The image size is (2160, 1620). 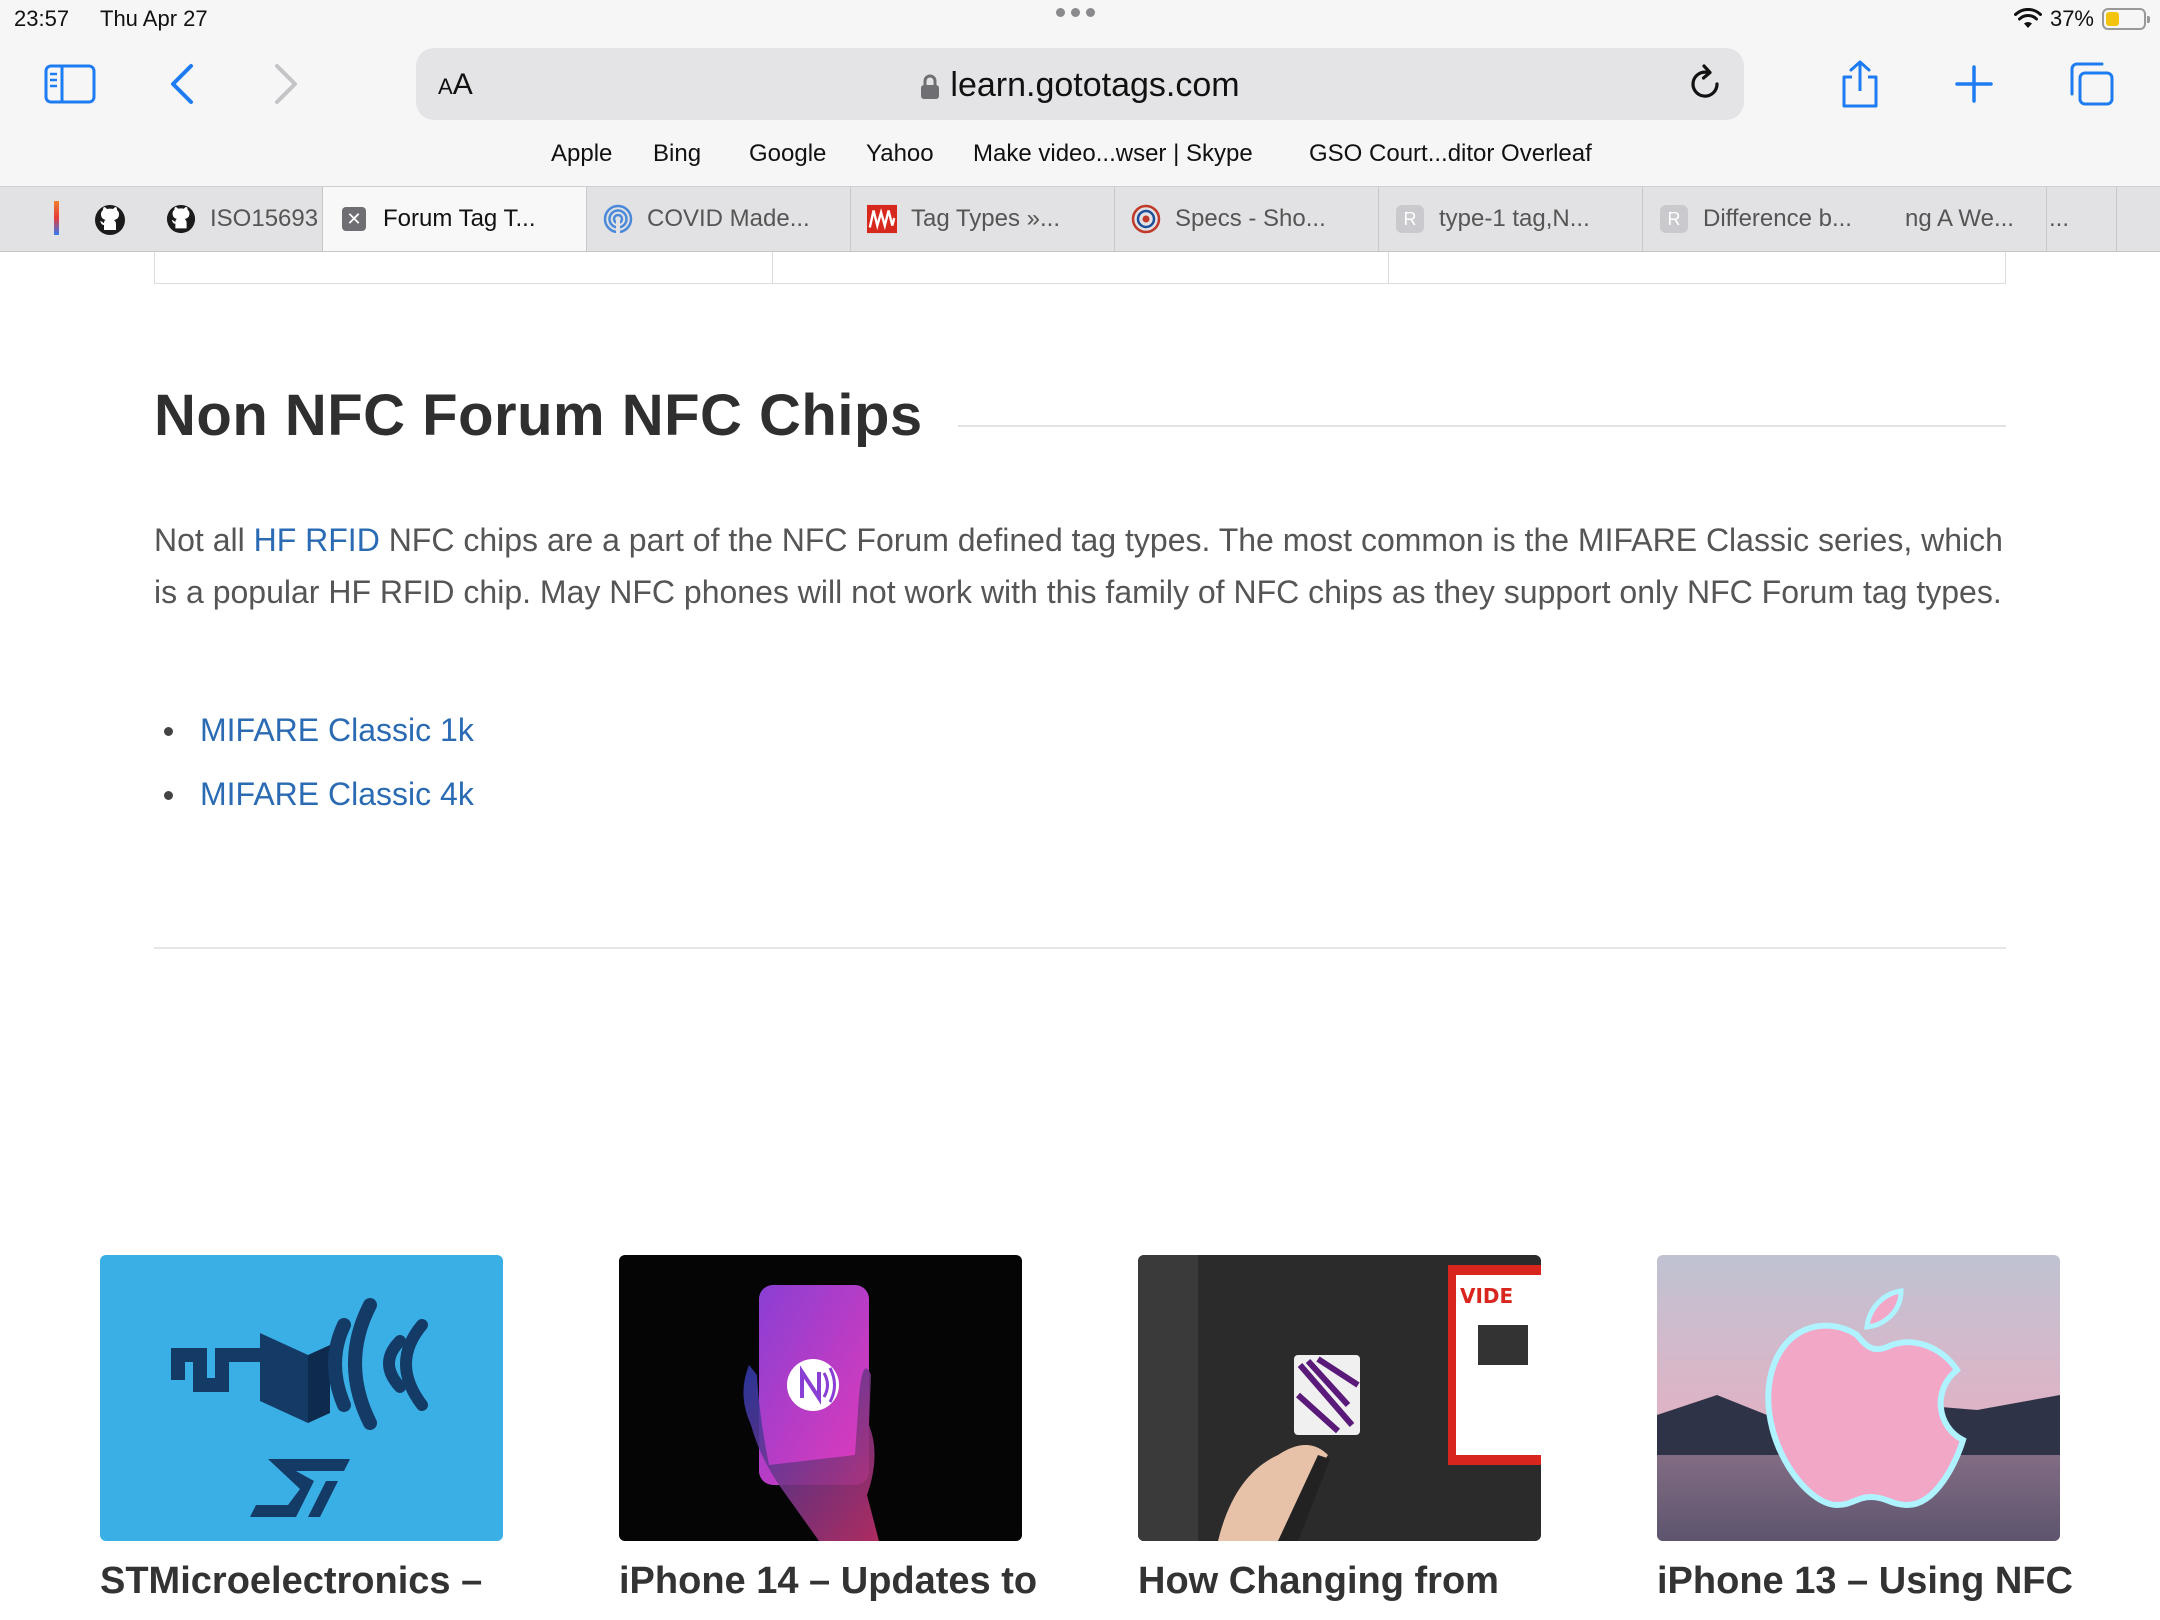 I want to click on wifi-icon, so click(x=2027, y=18).